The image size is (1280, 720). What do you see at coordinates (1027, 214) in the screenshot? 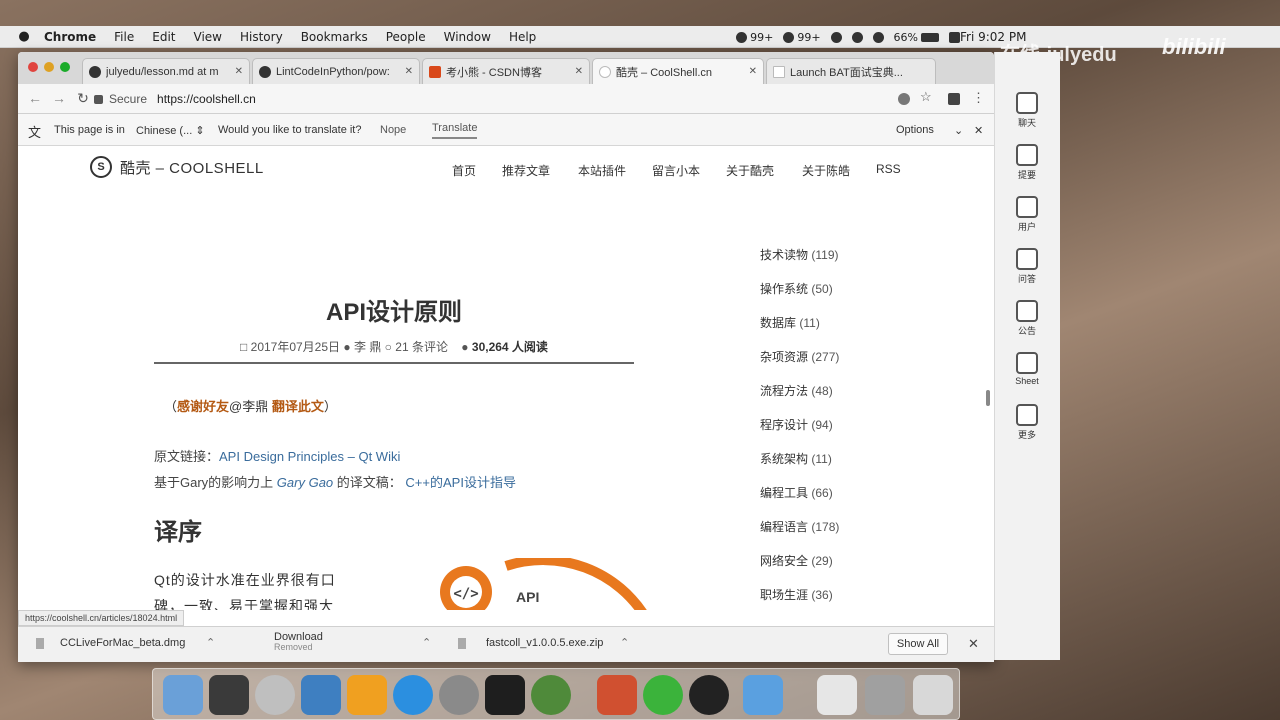
I see `panel-button-users: 用户` at bounding box center [1027, 214].